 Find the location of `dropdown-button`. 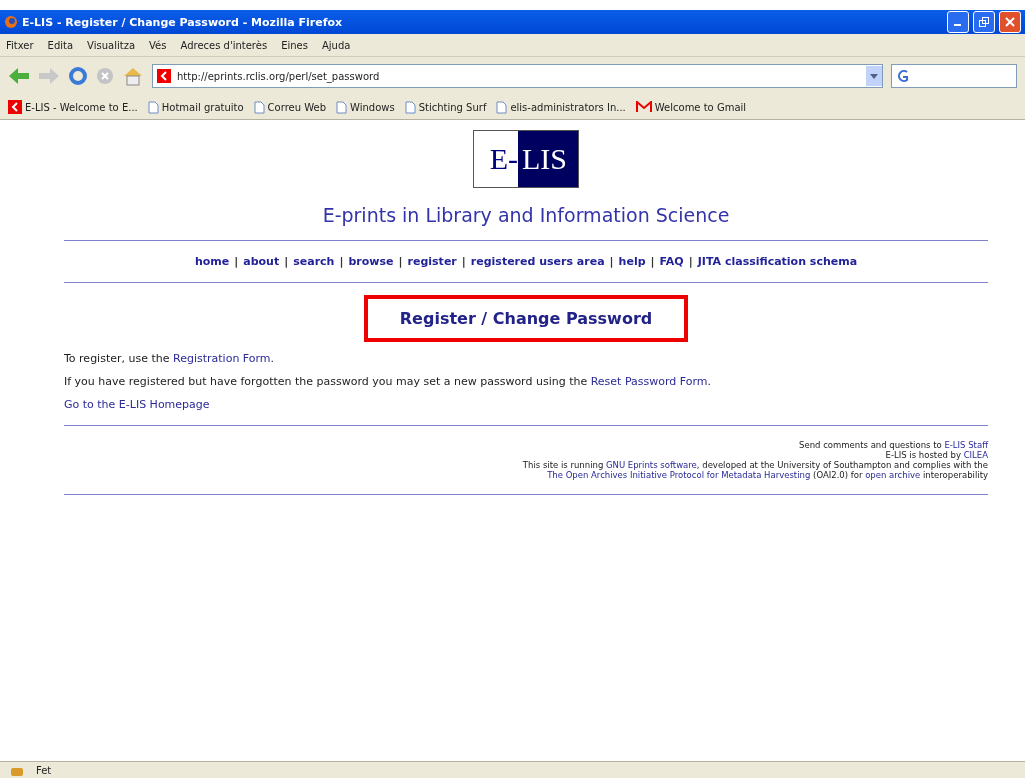

dropdown-button is located at coordinates (874, 76).